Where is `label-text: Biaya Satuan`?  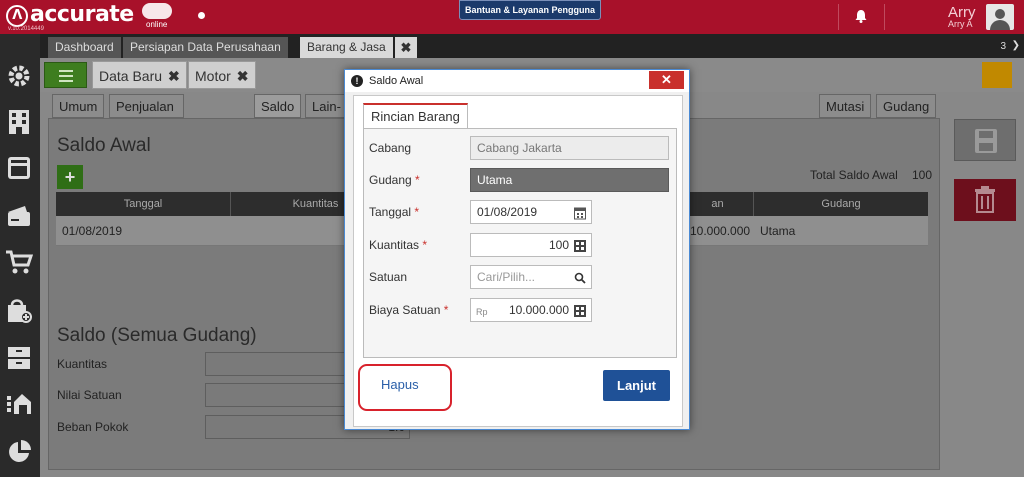 label-text: Biaya Satuan is located at coordinates (405, 310).